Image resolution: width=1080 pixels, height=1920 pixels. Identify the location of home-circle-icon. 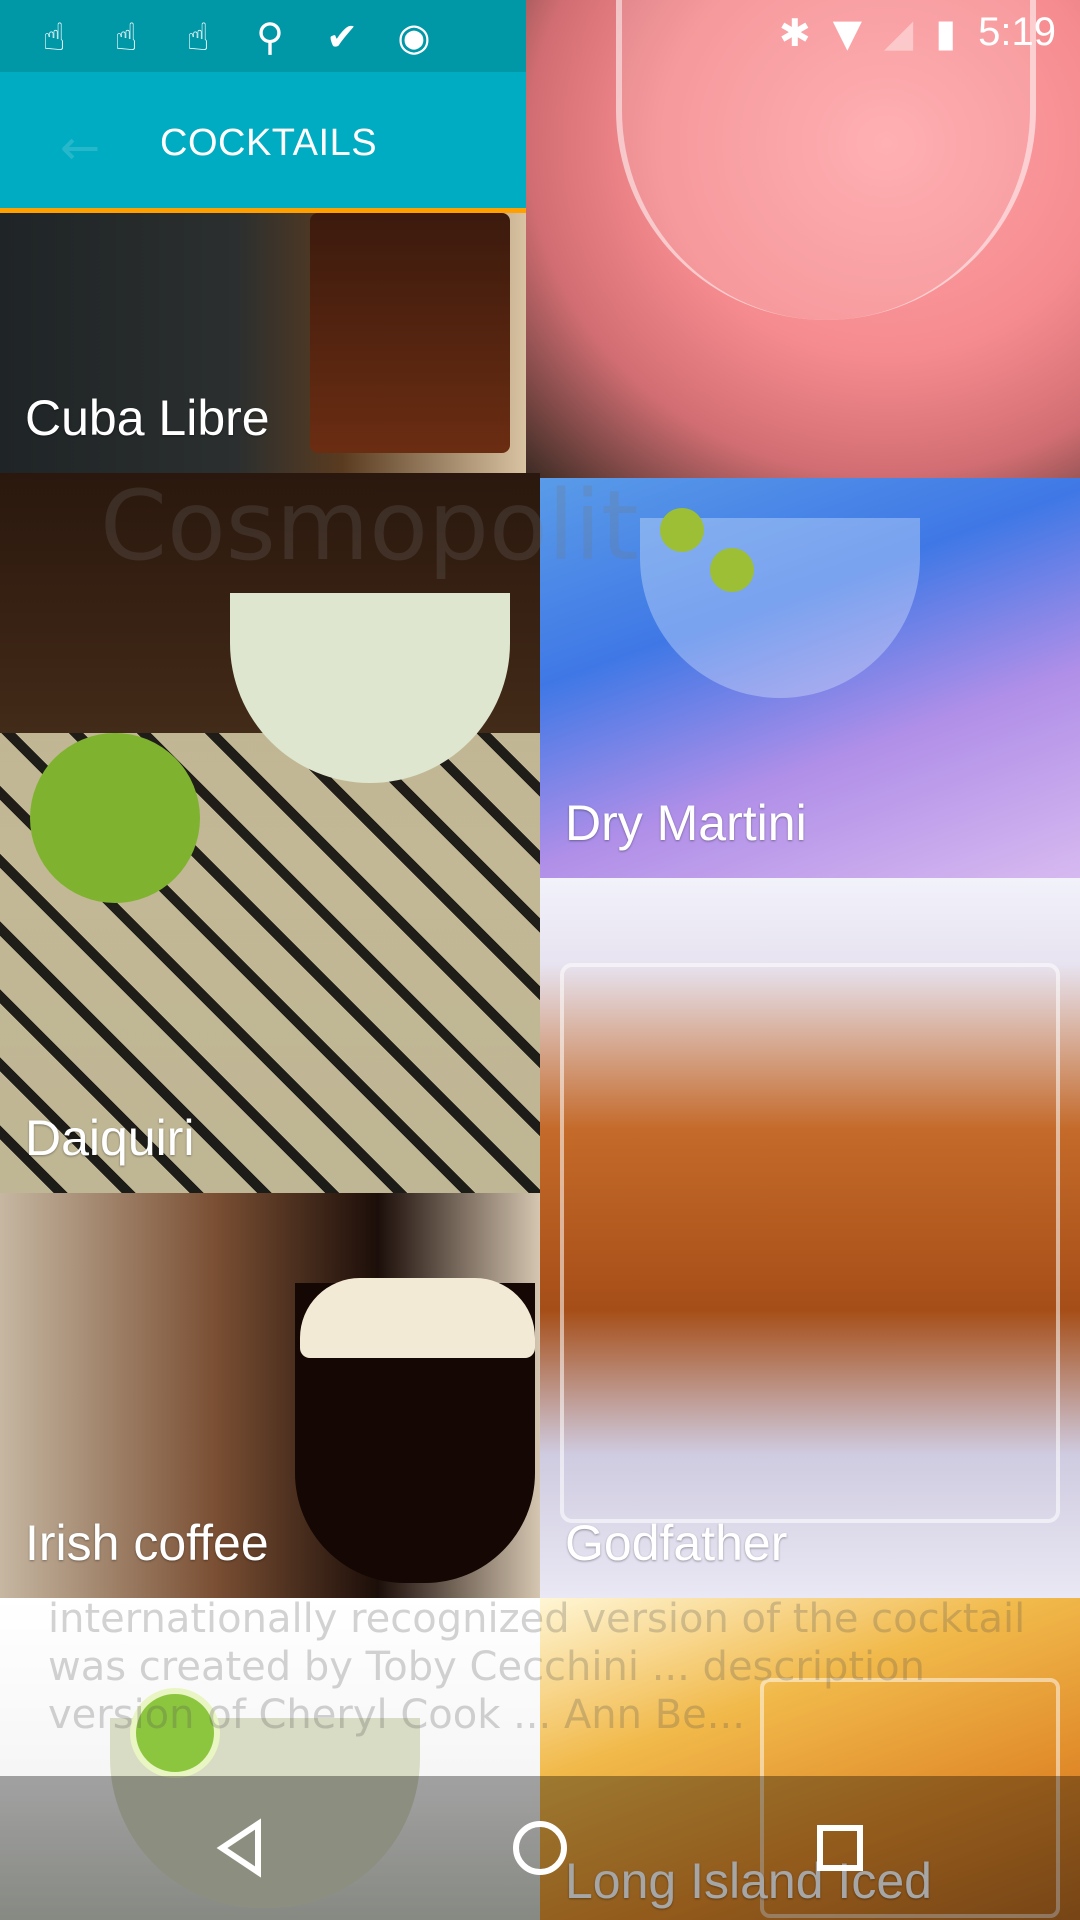
(540, 1848).